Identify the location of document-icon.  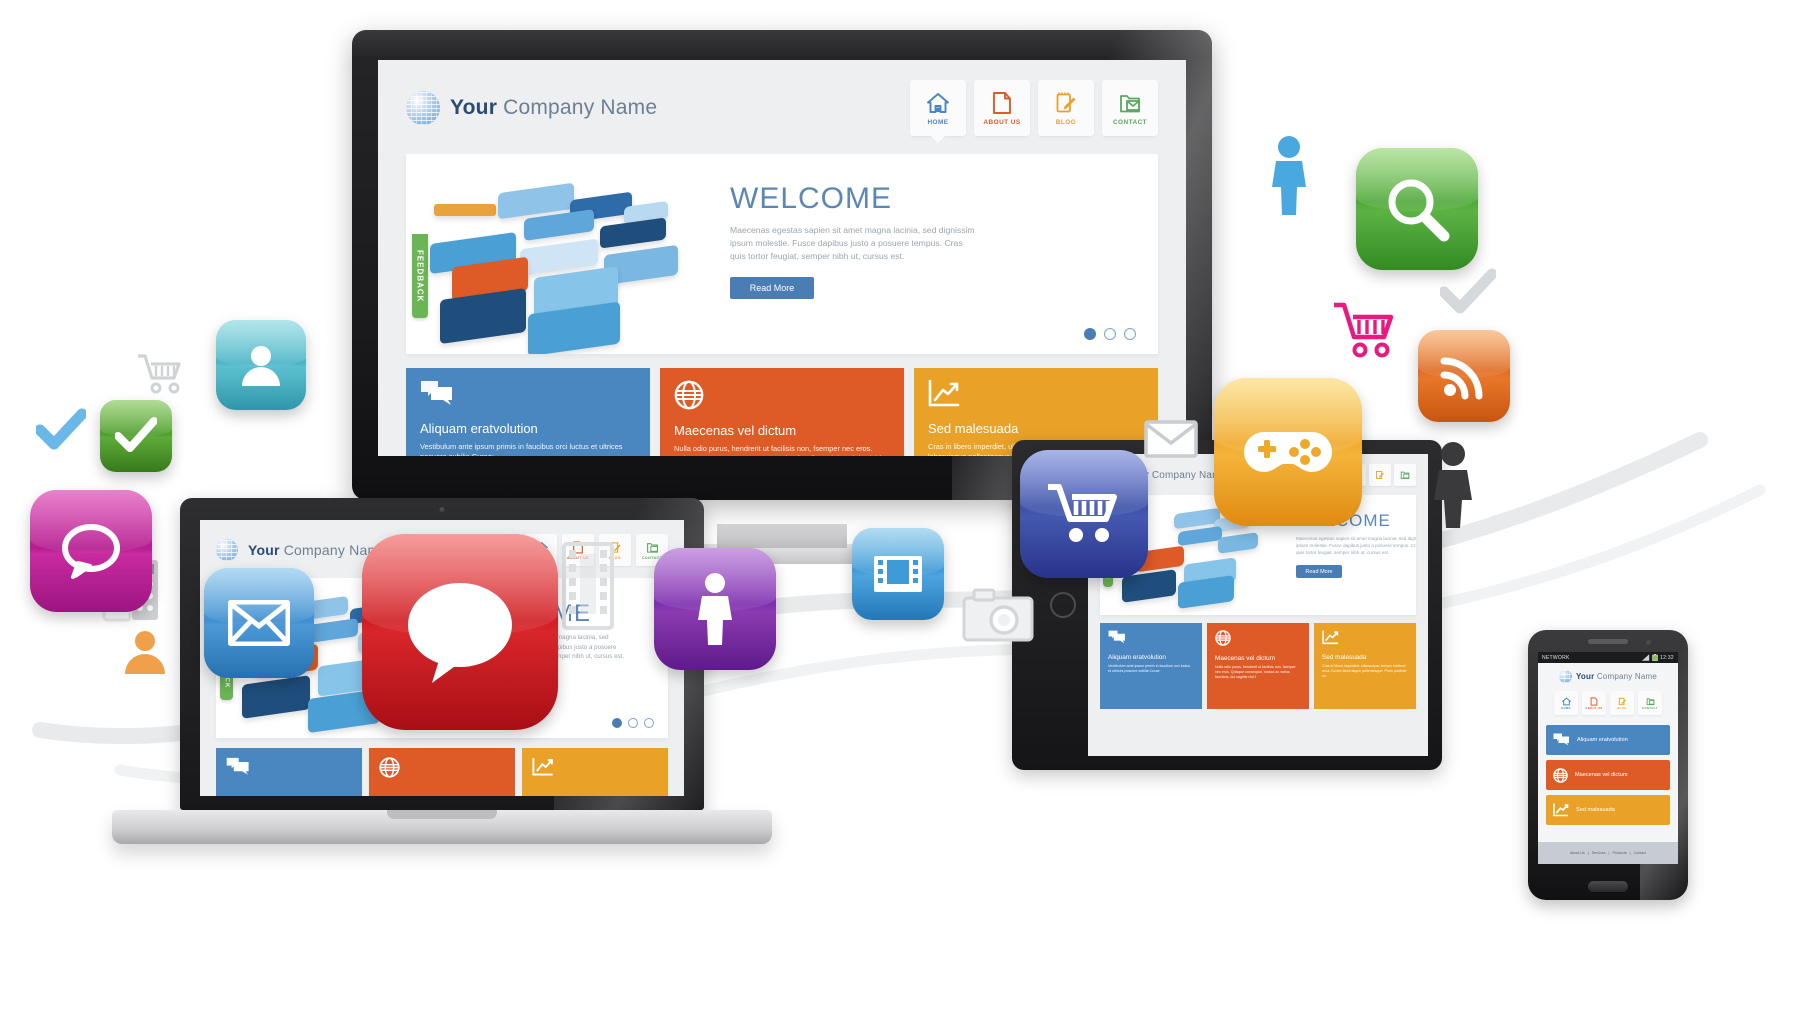
(1594, 701).